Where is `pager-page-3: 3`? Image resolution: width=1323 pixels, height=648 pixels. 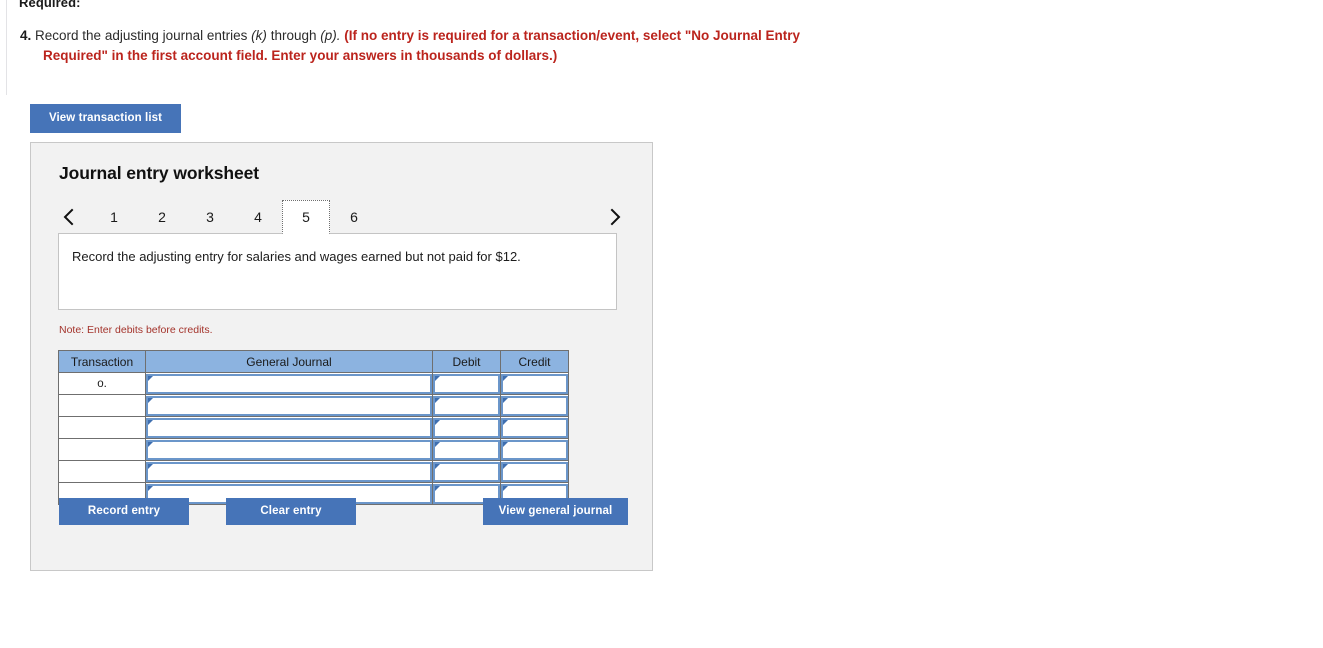 pager-page-3: 3 is located at coordinates (210, 217).